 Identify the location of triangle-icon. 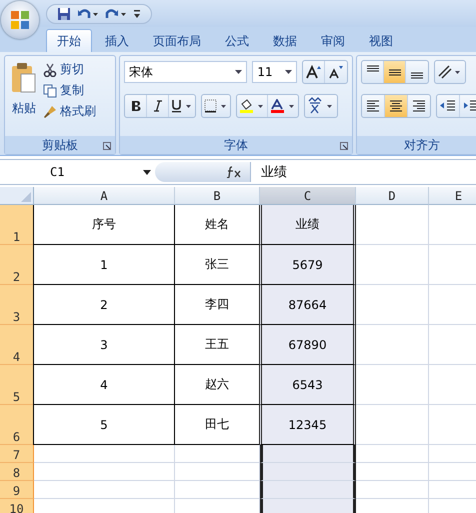
(26, 197).